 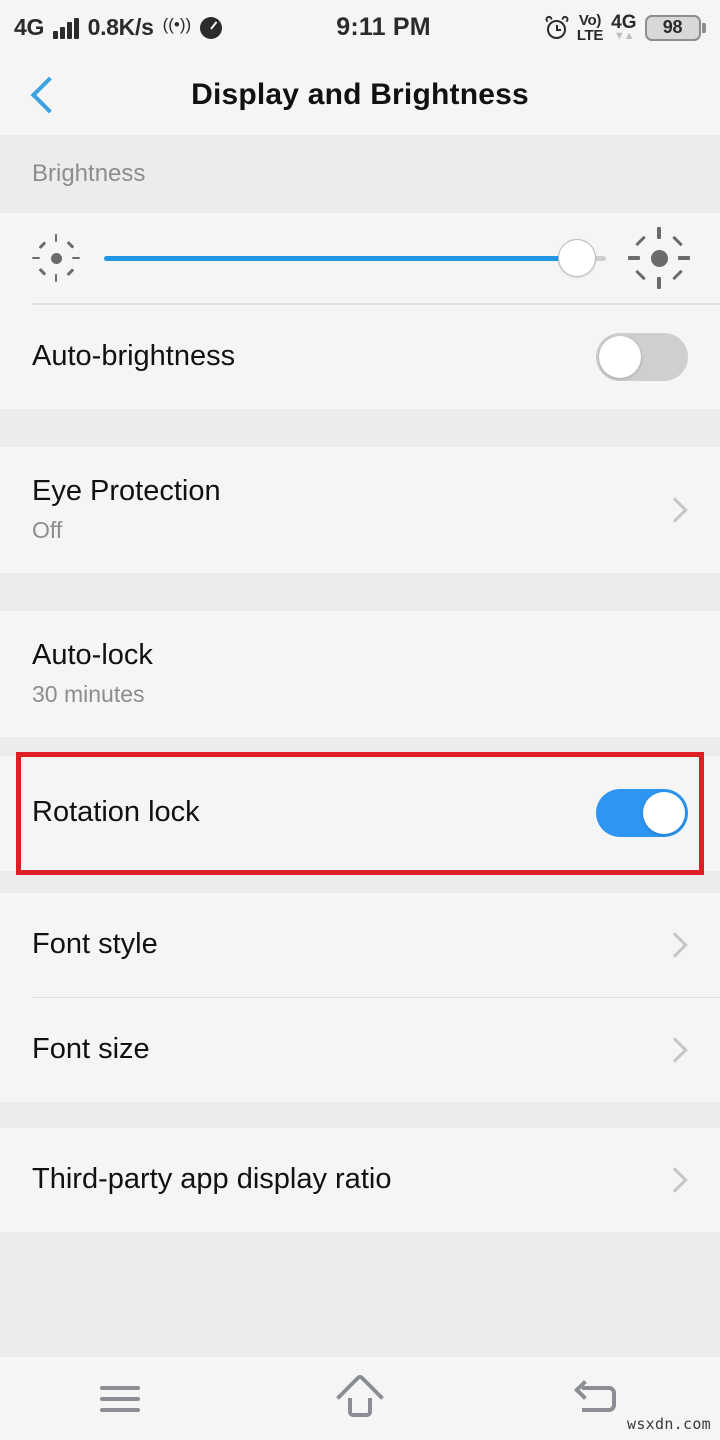 I want to click on brightness-slider-card: Auto-brightness, so click(x=360, y=311).